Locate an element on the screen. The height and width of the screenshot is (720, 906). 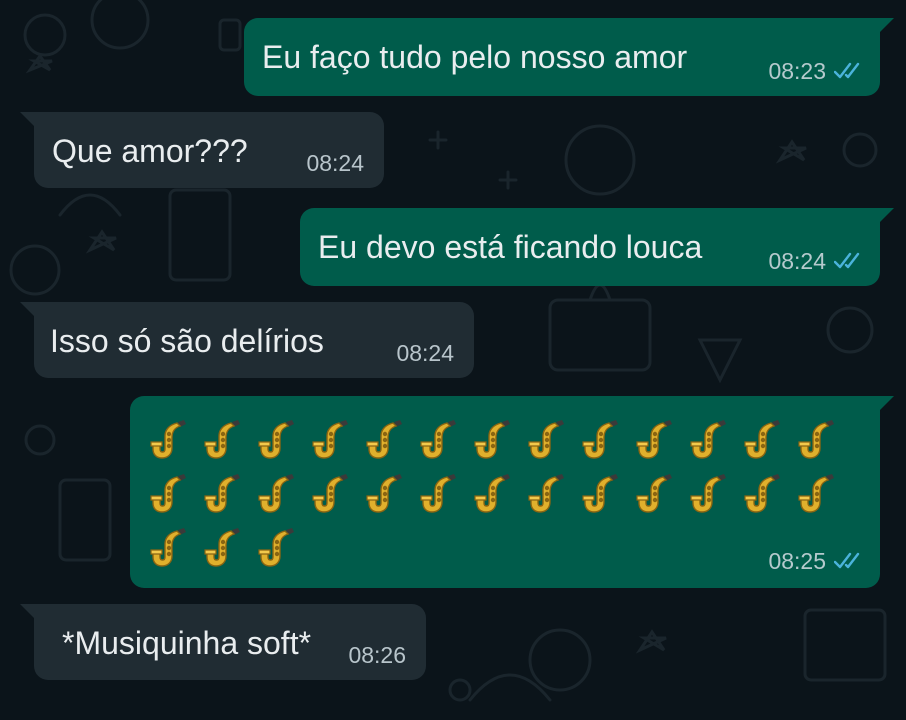
message-bubble-incoming: Isso só são delírios 08:24 is located at coordinates (247, 340).